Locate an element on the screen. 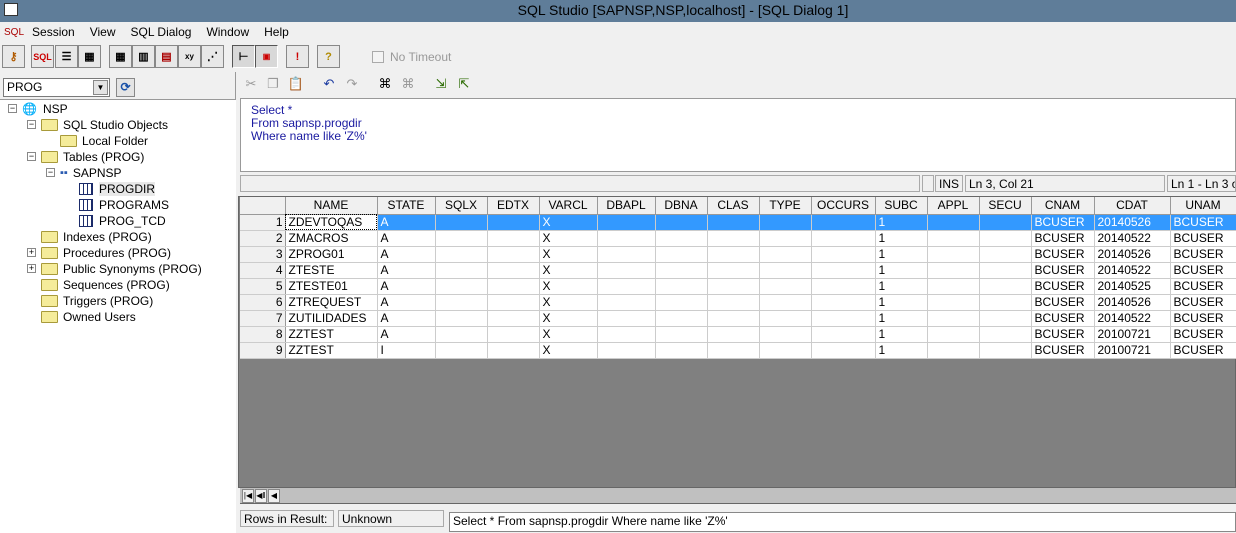  column-header-varcl: VARCL is located at coordinates (568, 206).